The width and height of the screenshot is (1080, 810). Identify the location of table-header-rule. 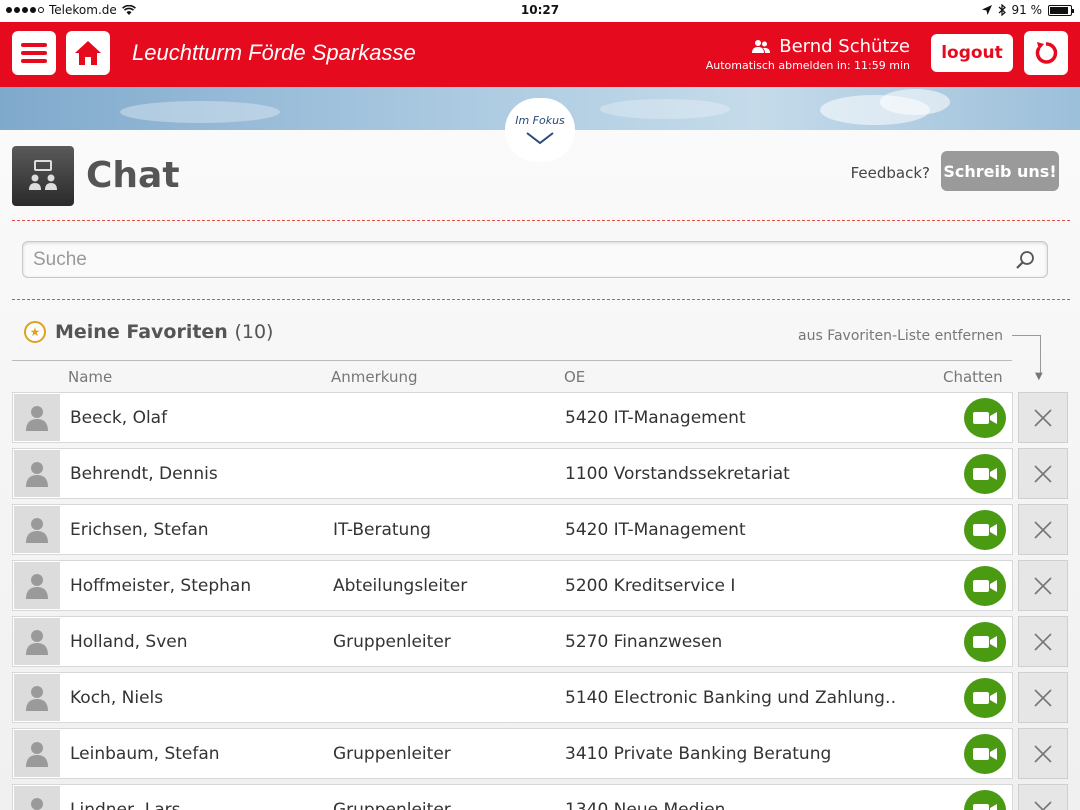
(512, 360).